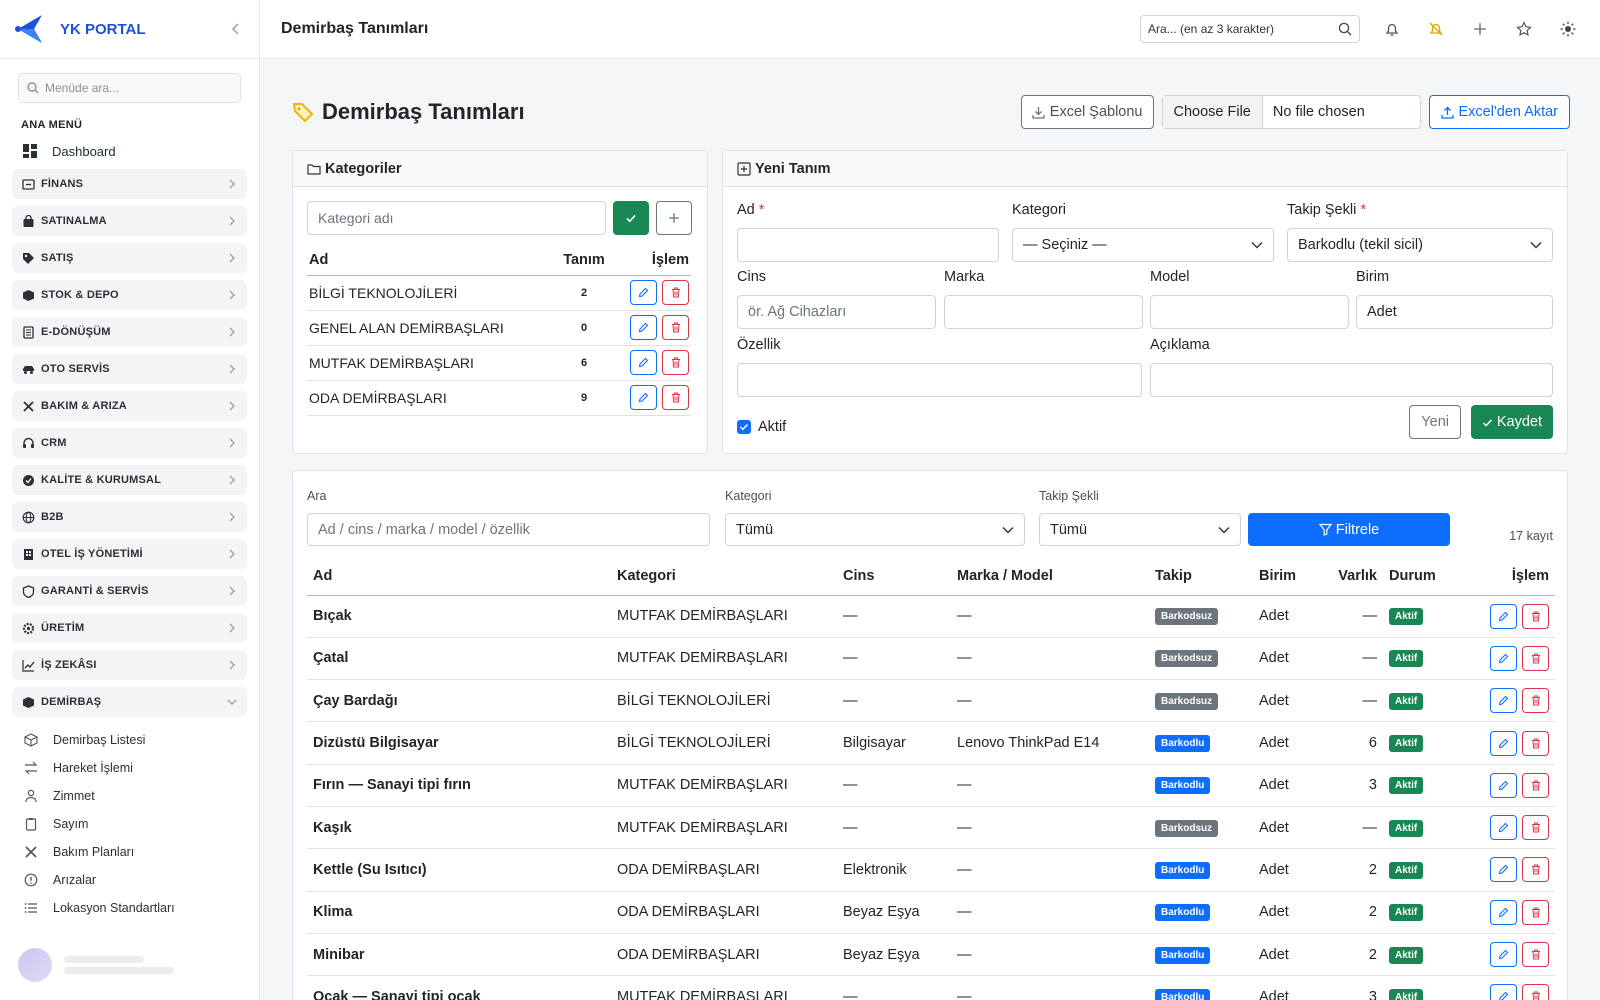 This screenshot has width=1600, height=1000. What do you see at coordinates (1043, 312) in the screenshot?
I see `marka-input` at bounding box center [1043, 312].